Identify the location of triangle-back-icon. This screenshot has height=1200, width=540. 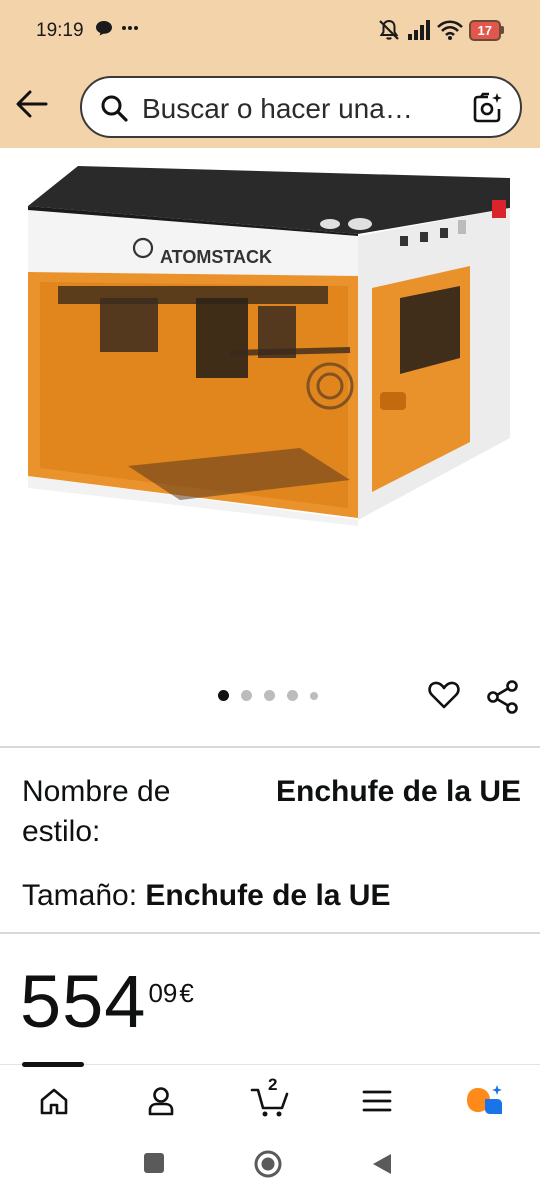
(382, 1164).